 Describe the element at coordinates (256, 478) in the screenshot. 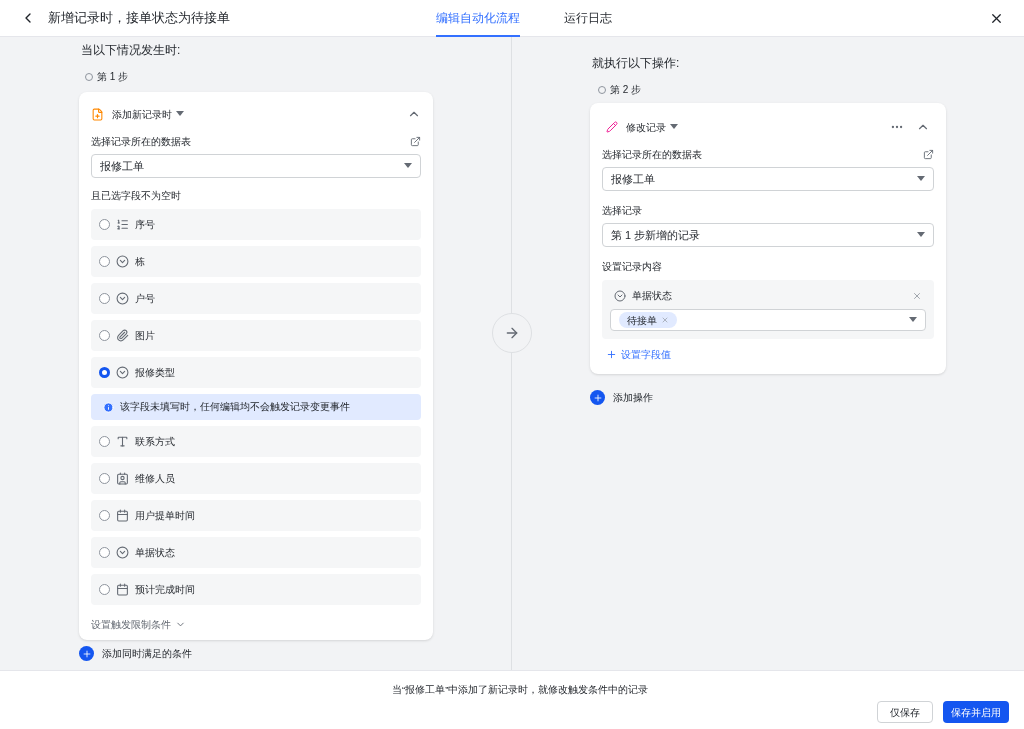

I see `field-option: 维修人员` at that location.